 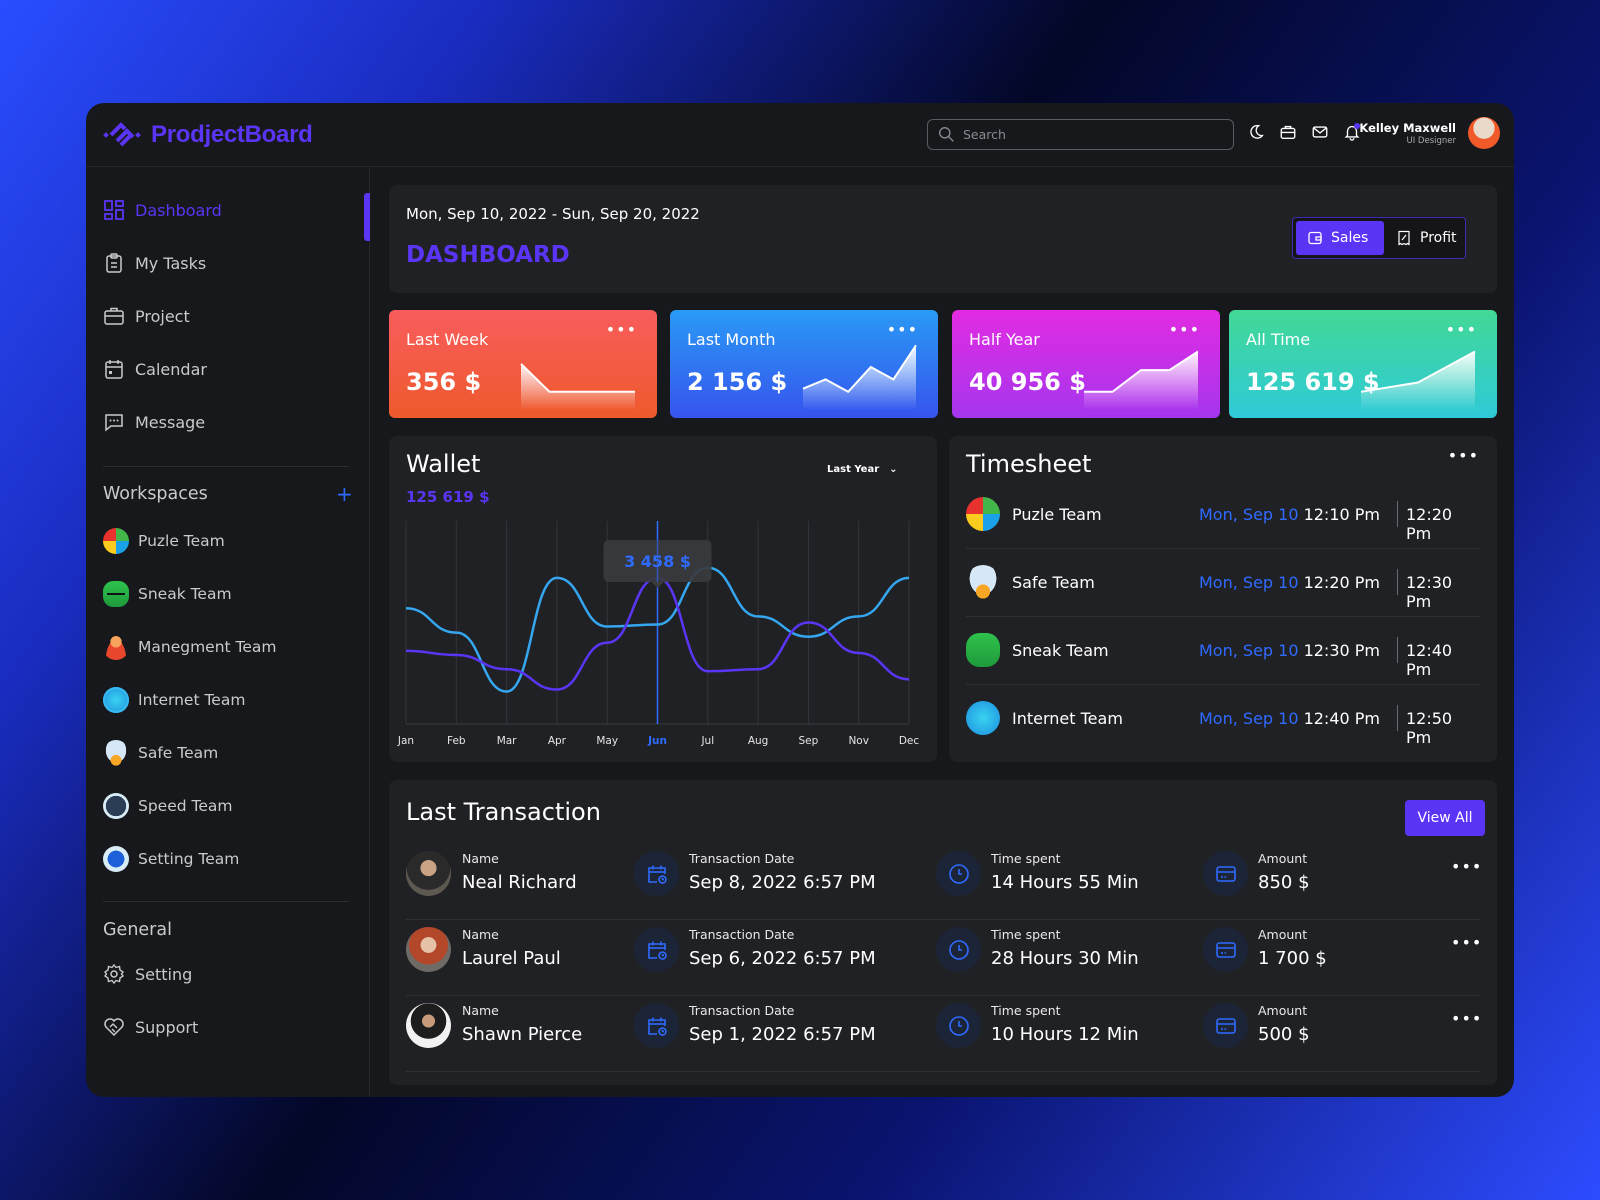 I want to click on name-value: Neal Richard, so click(x=519, y=882).